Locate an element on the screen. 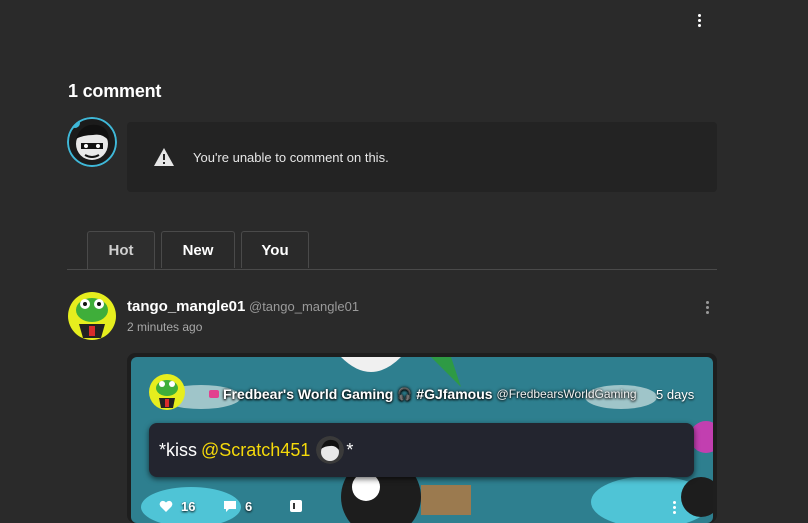 The height and width of the screenshot is (523, 808). tab-you: You is located at coordinates (275, 249).